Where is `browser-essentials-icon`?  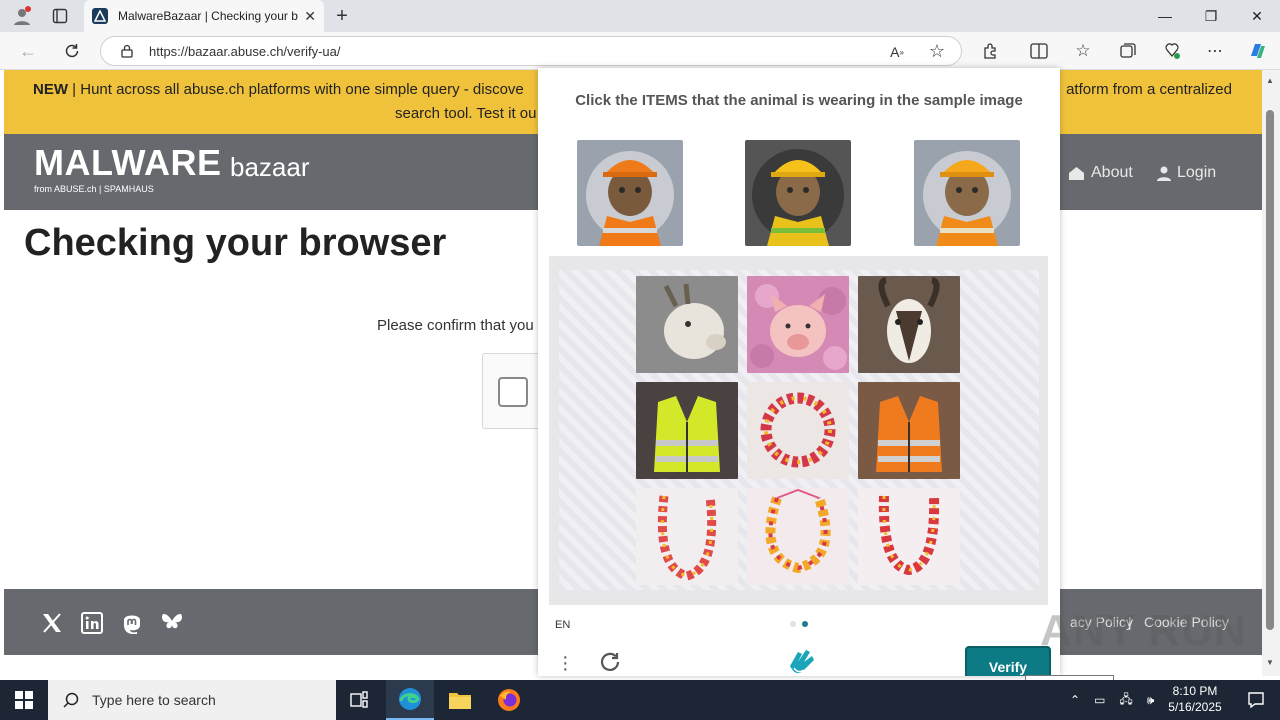 browser-essentials-icon is located at coordinates (1172, 51).